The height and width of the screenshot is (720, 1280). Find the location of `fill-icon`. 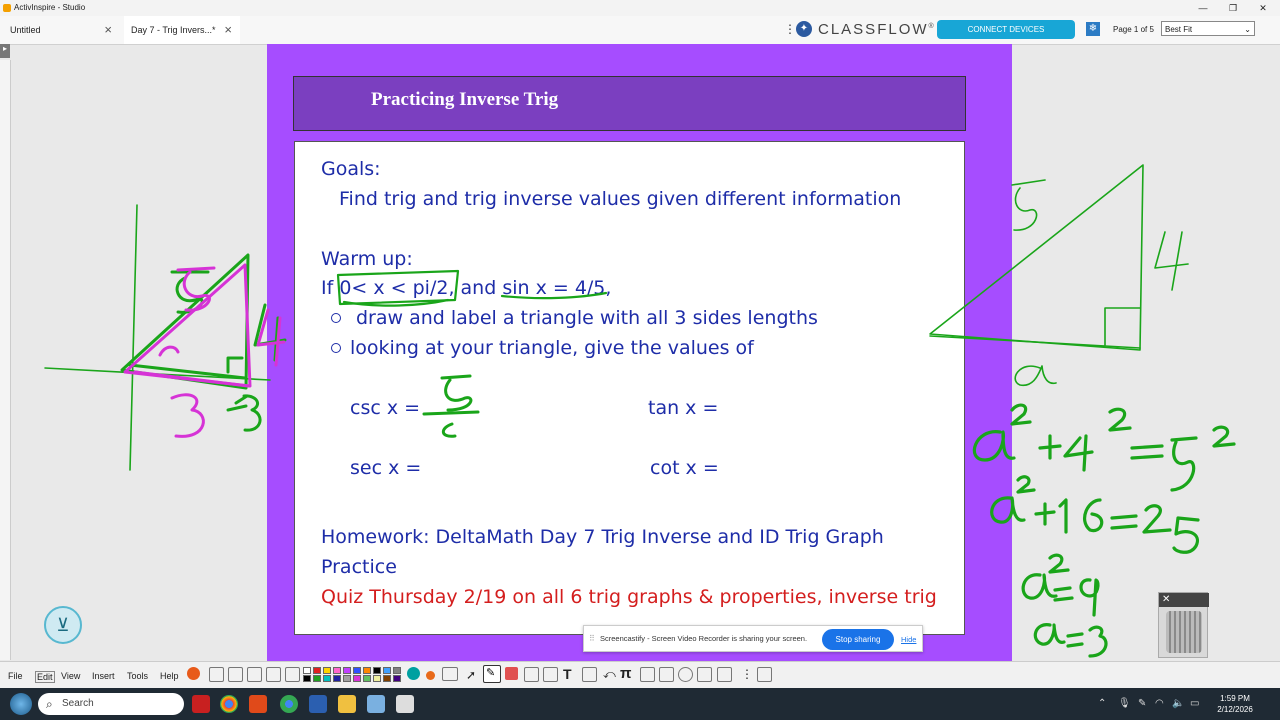

fill-icon is located at coordinates (550, 674).